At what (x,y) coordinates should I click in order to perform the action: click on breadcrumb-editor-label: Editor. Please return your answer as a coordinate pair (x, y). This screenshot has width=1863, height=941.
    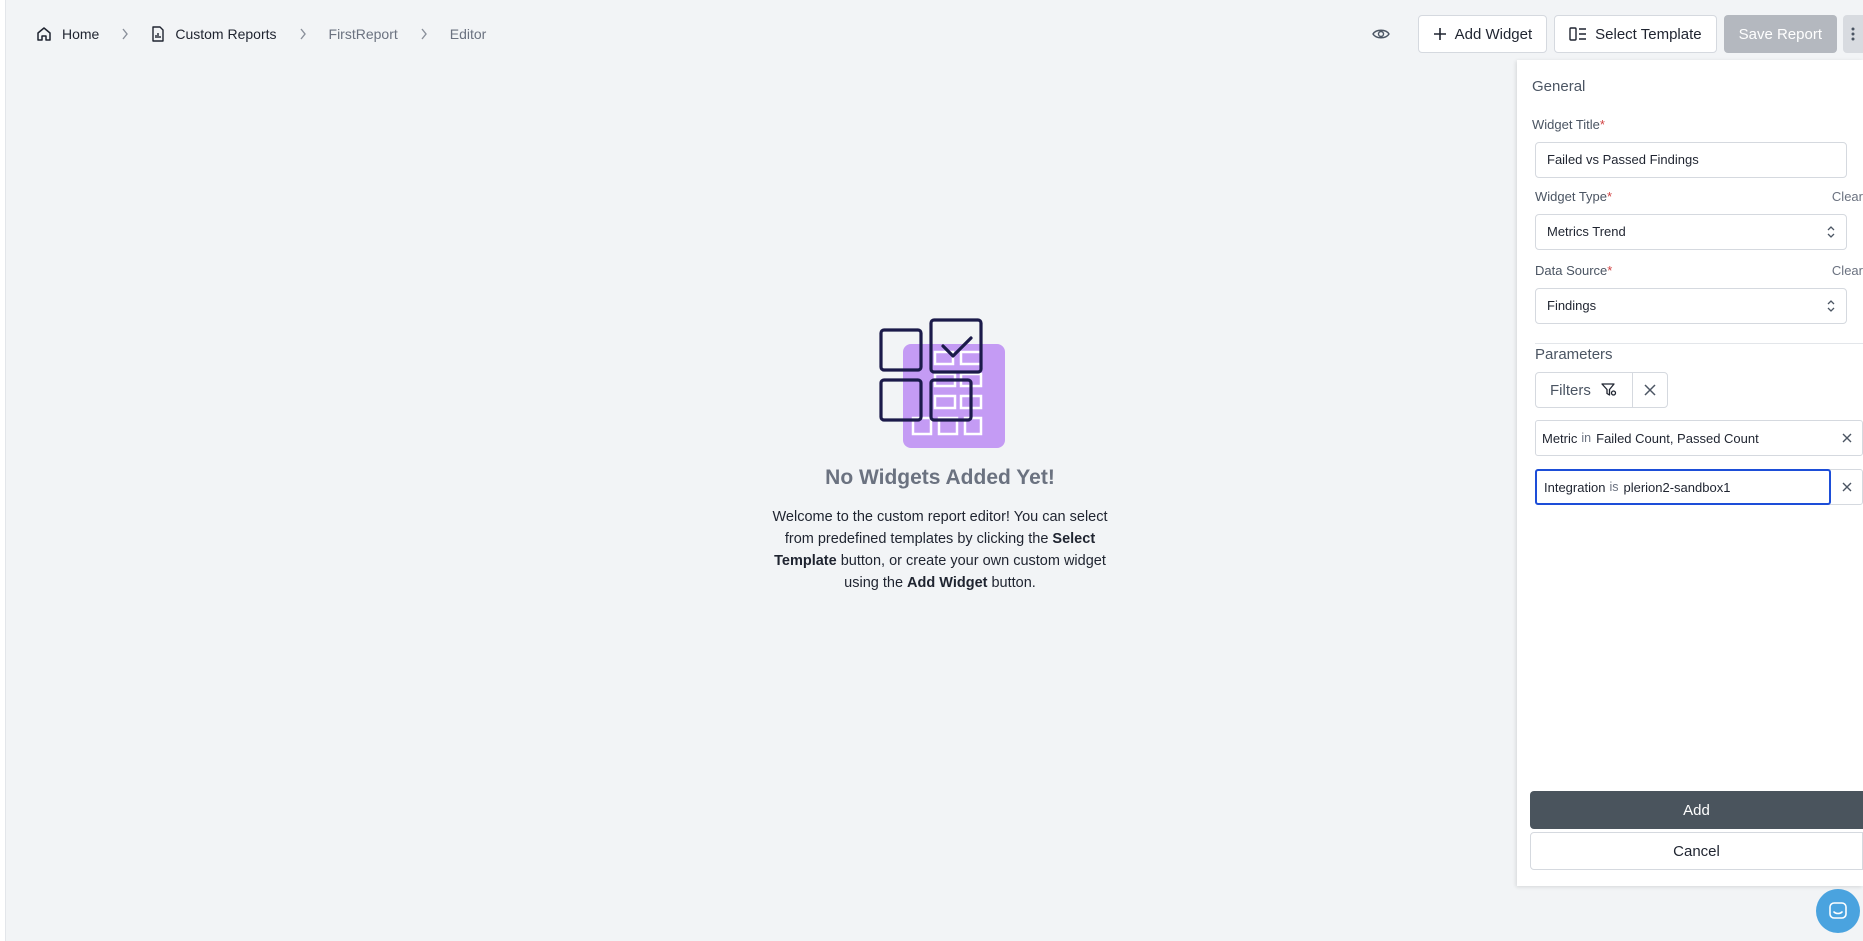
    Looking at the image, I should click on (468, 34).